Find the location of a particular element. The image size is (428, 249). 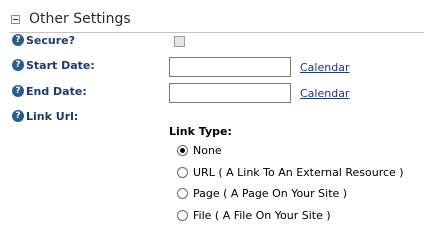

link-url-label: Link Url: is located at coordinates (52, 116).